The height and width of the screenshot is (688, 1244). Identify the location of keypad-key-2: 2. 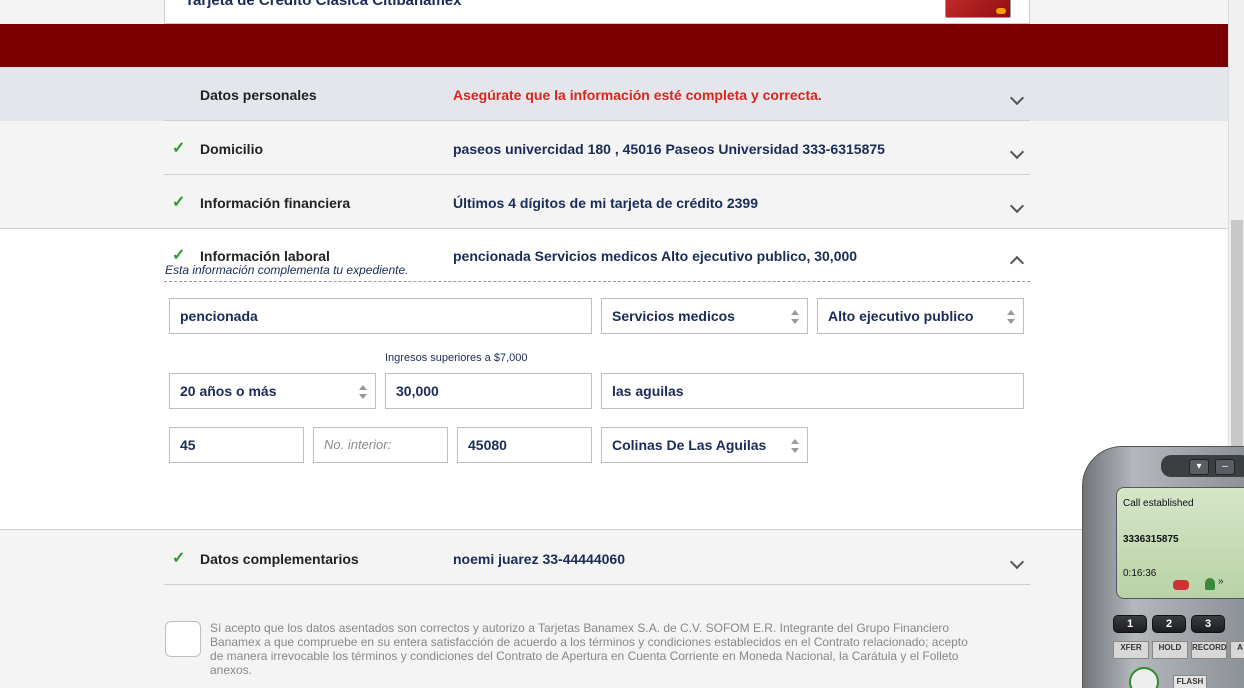
(1169, 624).